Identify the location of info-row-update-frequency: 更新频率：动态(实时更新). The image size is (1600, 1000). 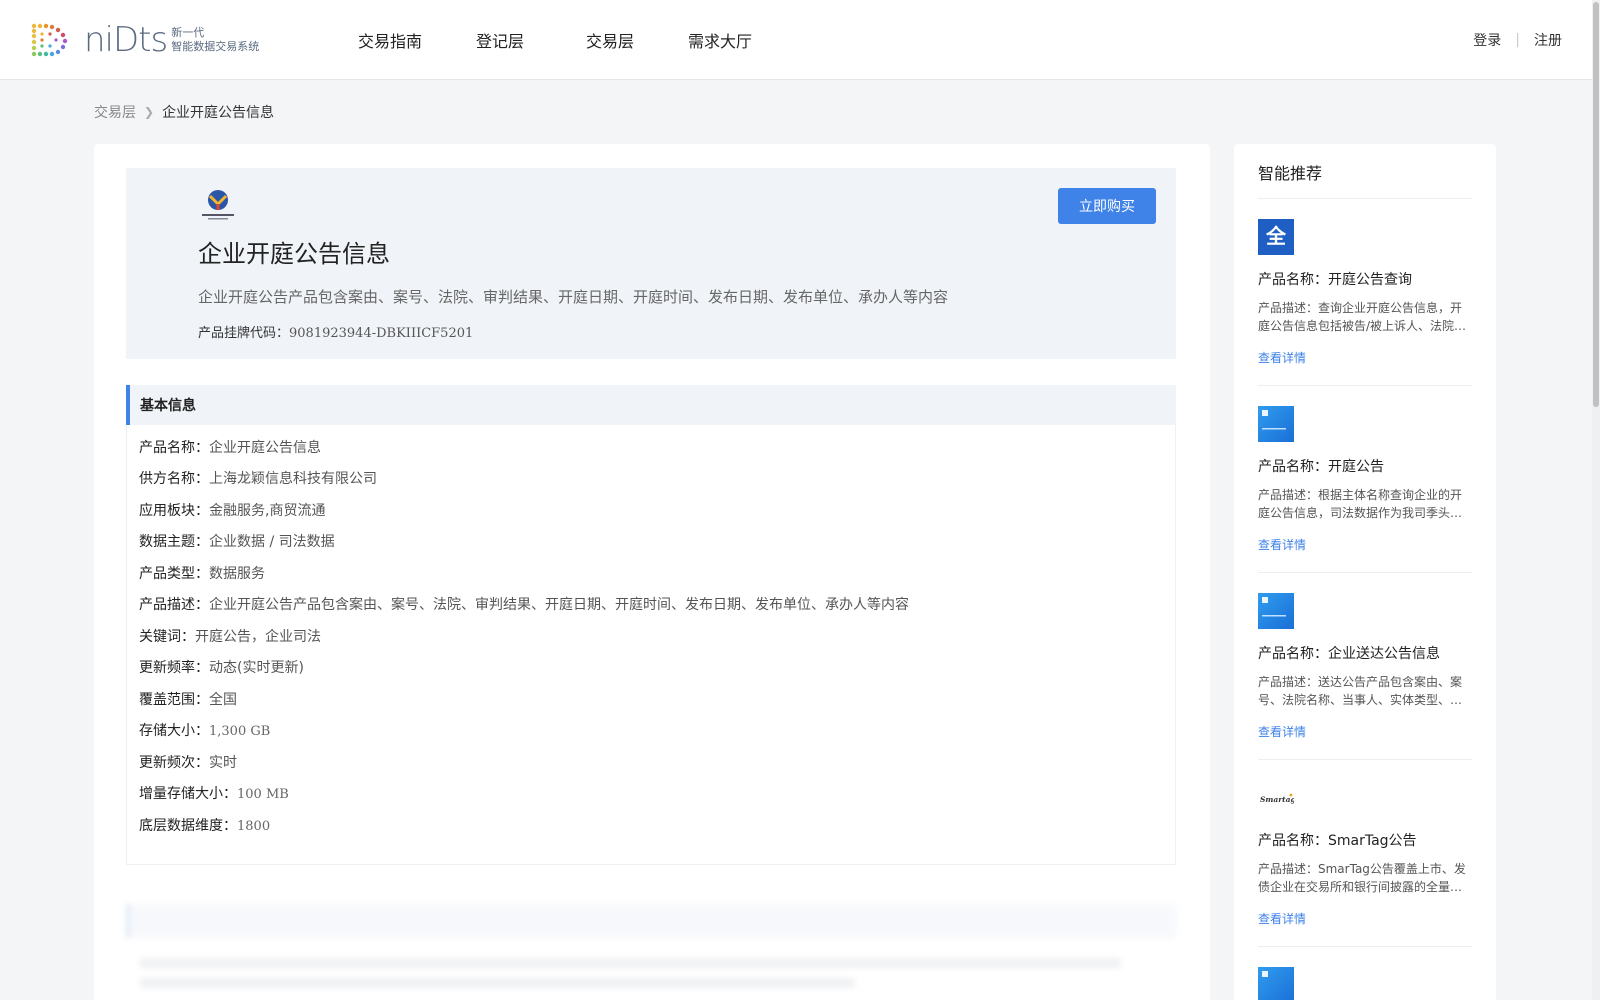
(221, 667).